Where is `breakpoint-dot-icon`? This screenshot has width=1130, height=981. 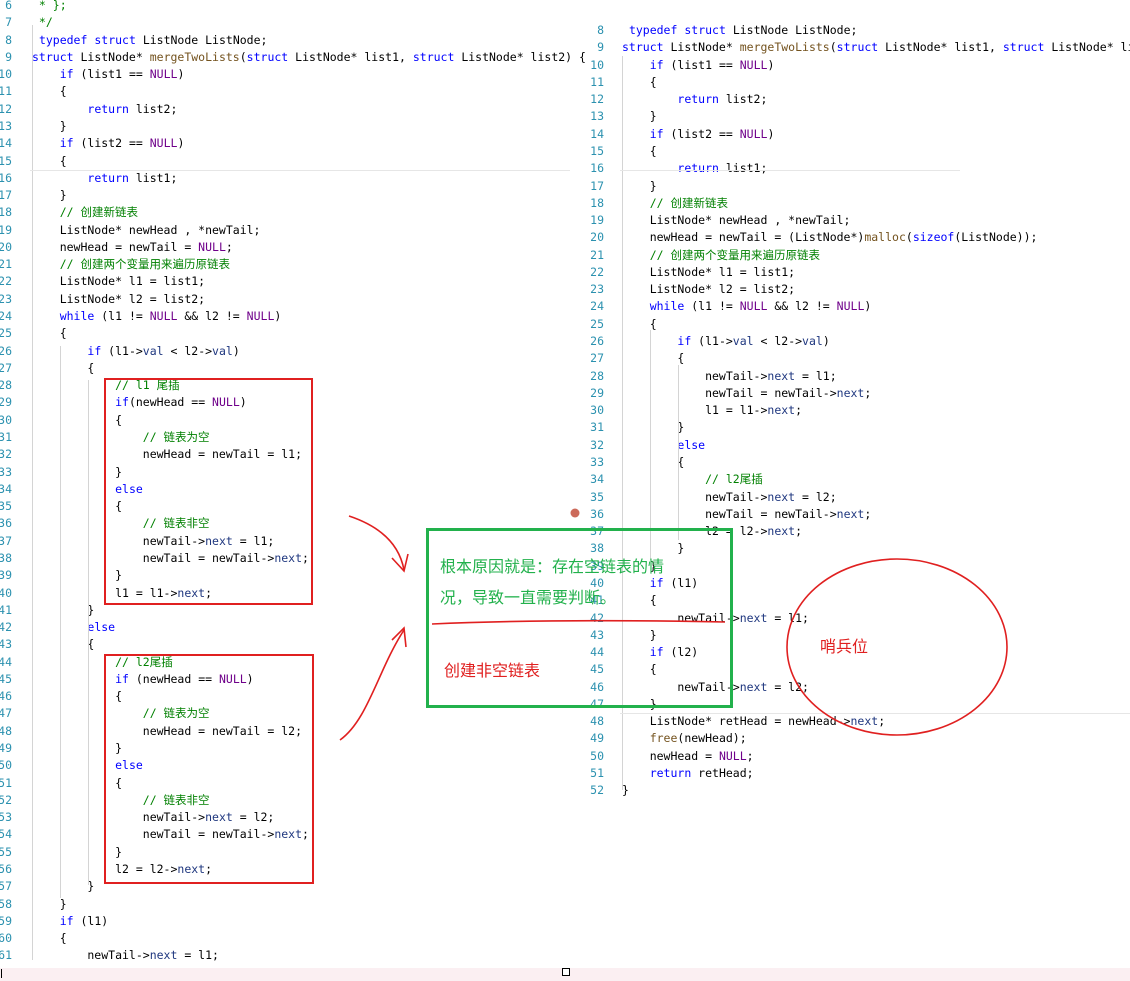 breakpoint-dot-icon is located at coordinates (575, 513).